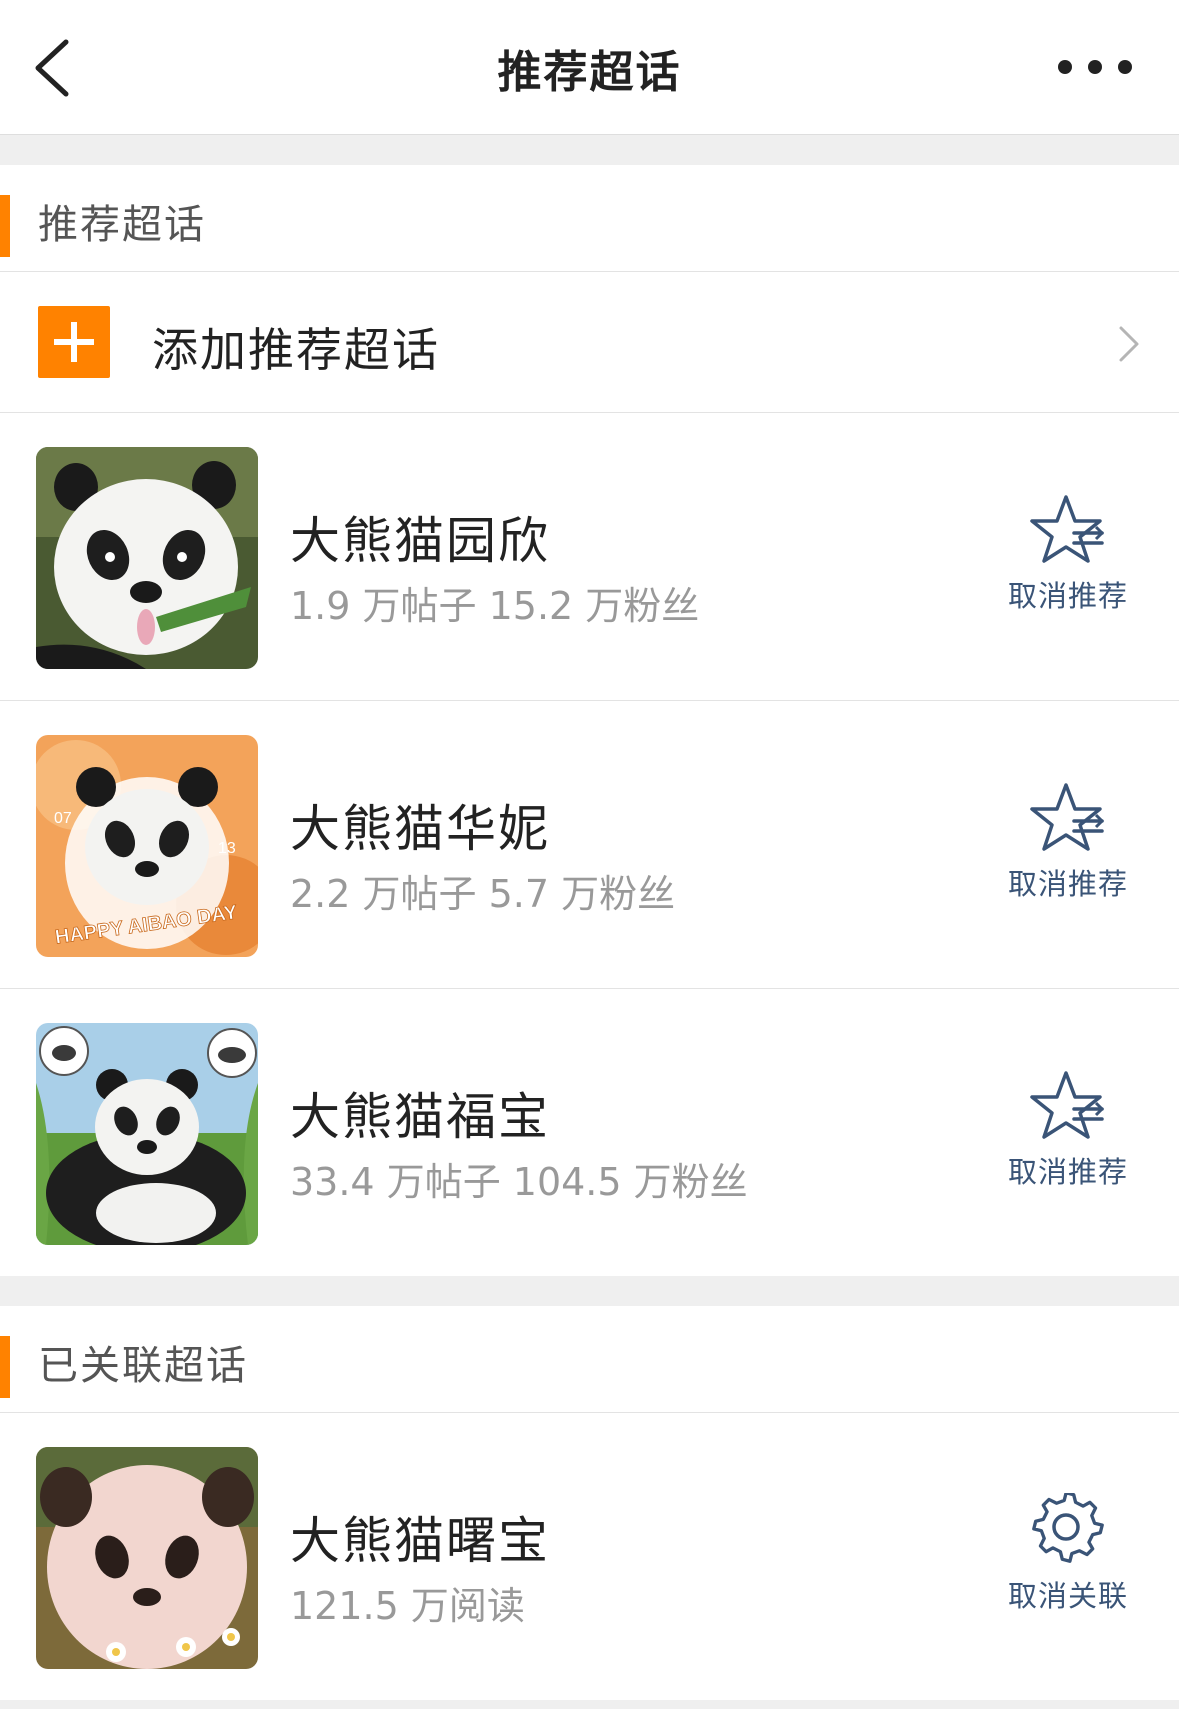  What do you see at coordinates (407, 1606) in the screenshot?
I see `item-stats: 121.5 万阅读` at bounding box center [407, 1606].